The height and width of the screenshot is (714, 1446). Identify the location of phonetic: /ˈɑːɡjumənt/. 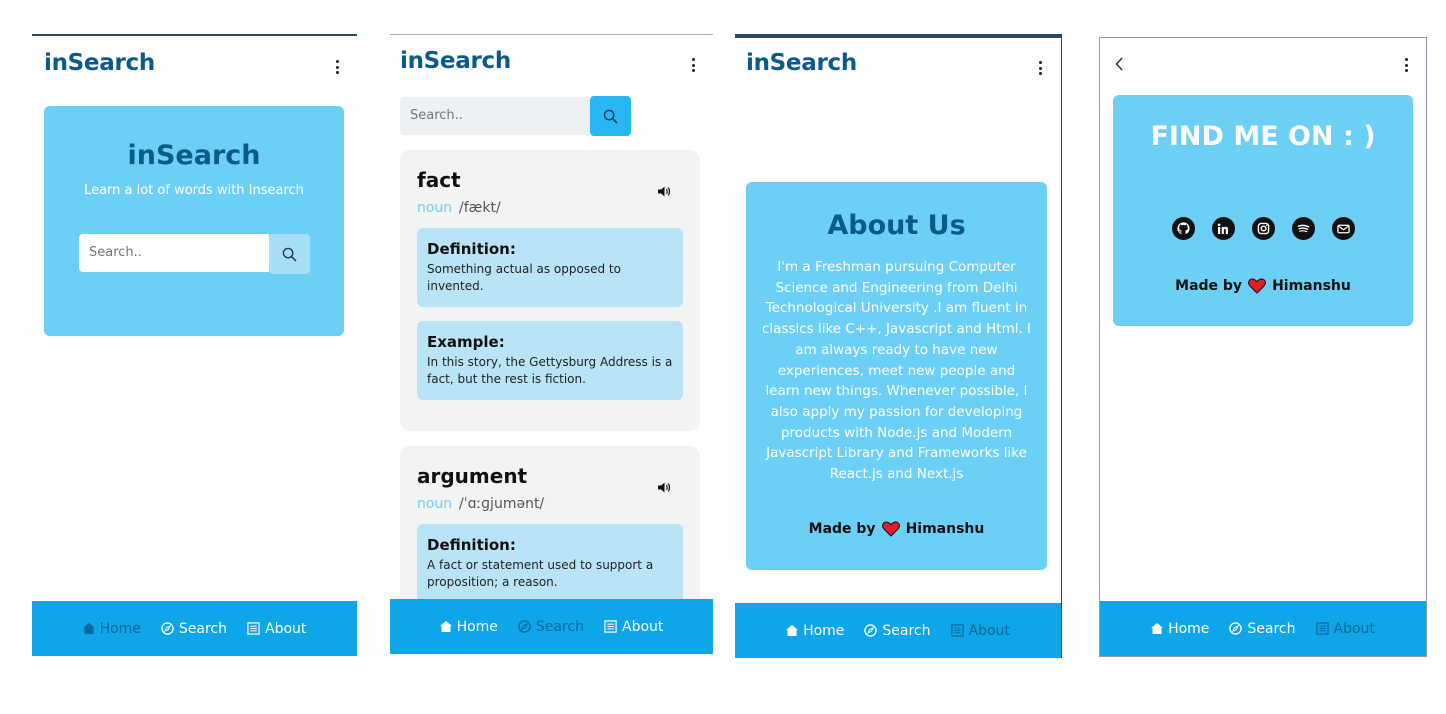
(502, 504).